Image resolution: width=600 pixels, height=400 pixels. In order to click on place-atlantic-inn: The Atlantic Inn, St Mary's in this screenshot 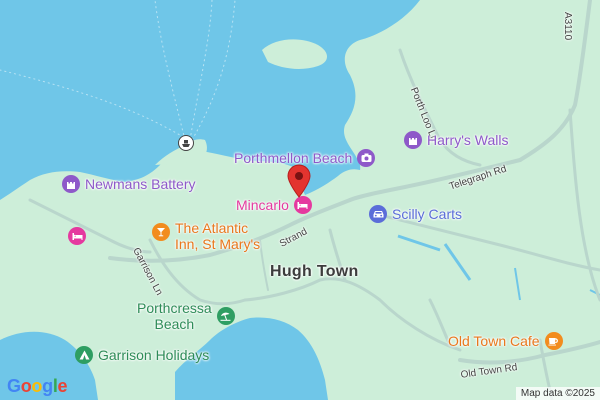, I will do `click(206, 236)`.